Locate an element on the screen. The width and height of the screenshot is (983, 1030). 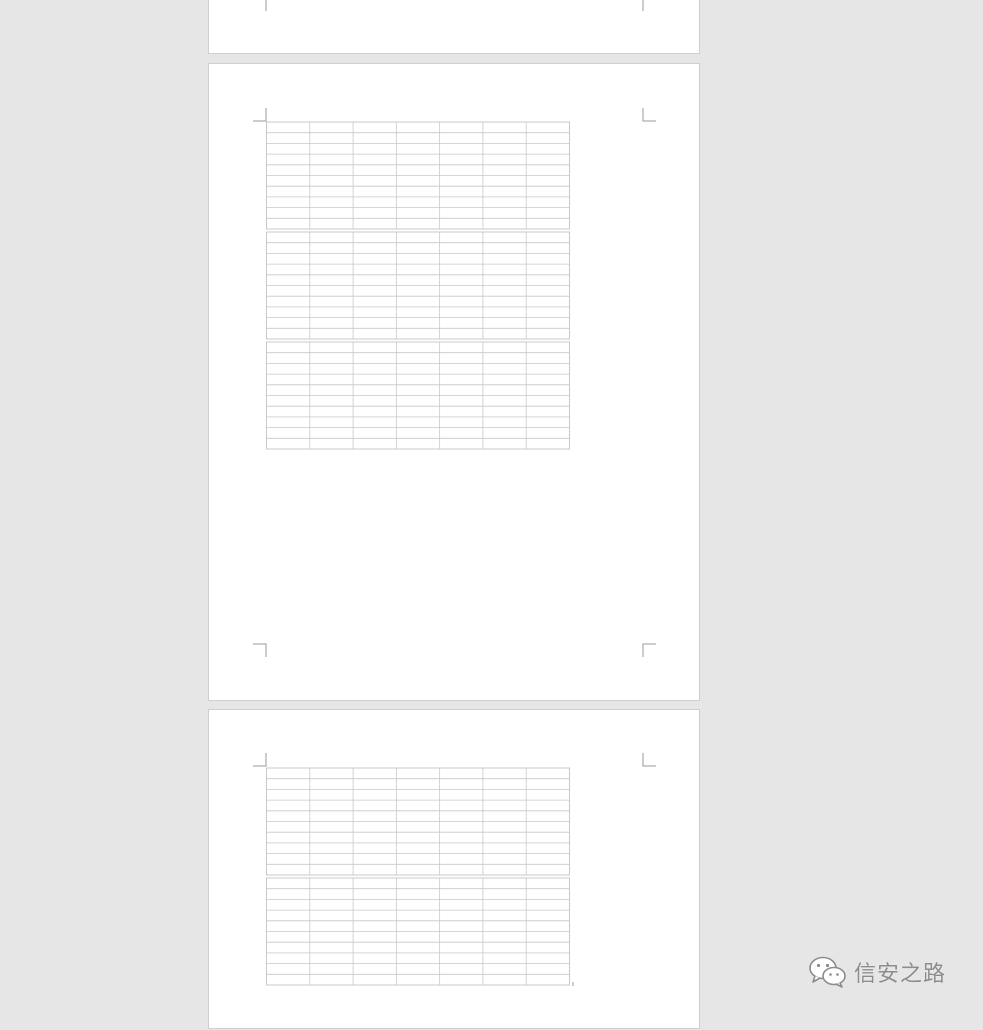
watermark: 信安之路 is located at coordinates (888, 972).